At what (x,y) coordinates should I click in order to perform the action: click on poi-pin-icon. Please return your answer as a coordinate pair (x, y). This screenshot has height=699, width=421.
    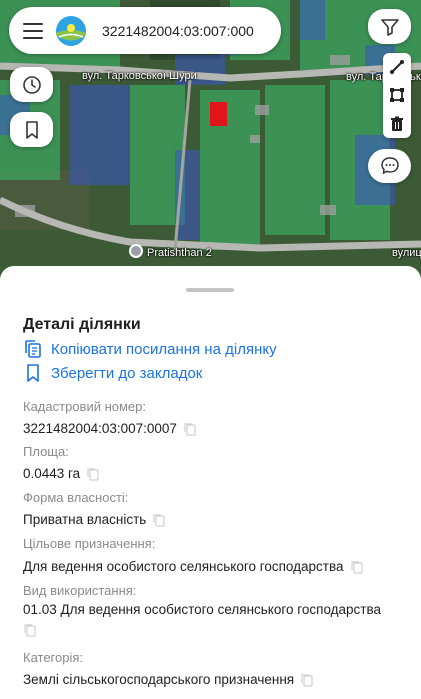
    Looking at the image, I should click on (136, 251).